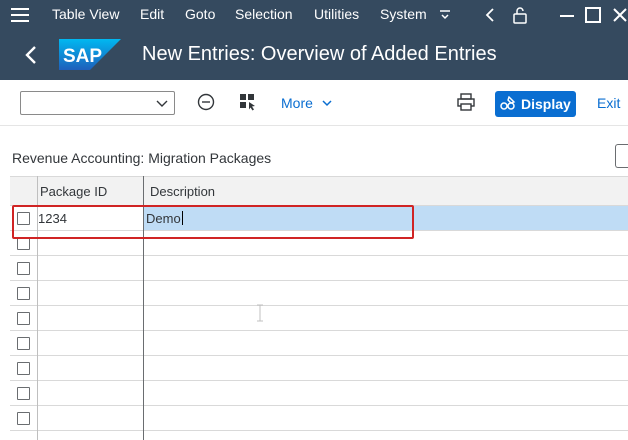 The width and height of the screenshot is (628, 440). What do you see at coordinates (466, 102) in the screenshot?
I see `print-icon` at bounding box center [466, 102].